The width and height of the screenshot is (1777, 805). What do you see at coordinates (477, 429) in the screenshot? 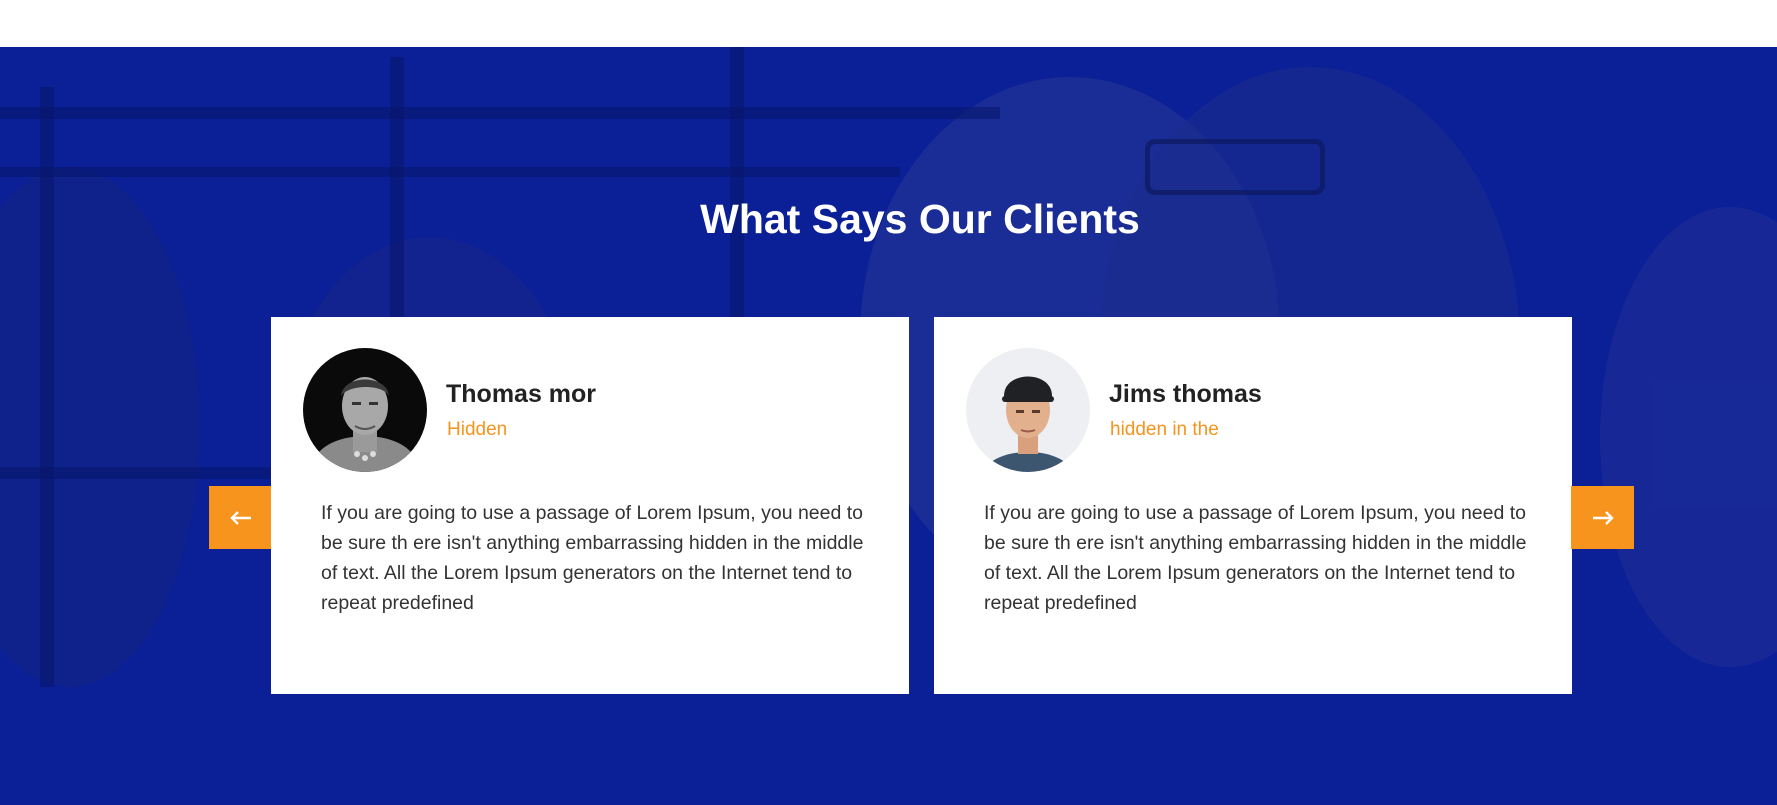
I see `client-role: Hidden` at bounding box center [477, 429].